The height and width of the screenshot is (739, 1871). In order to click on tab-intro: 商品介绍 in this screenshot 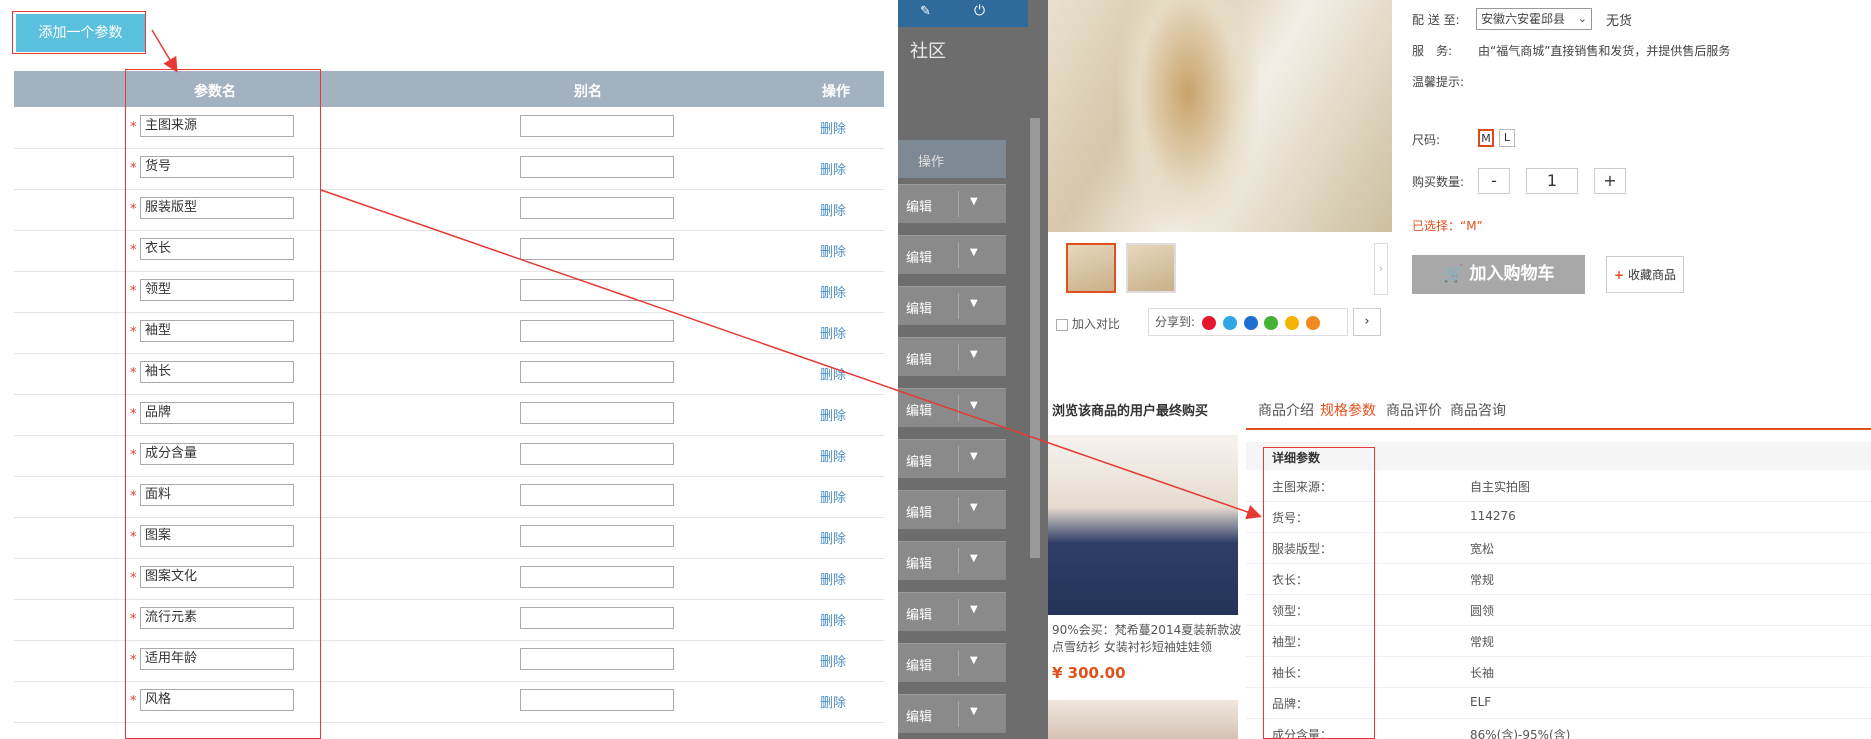, I will do `click(1286, 410)`.